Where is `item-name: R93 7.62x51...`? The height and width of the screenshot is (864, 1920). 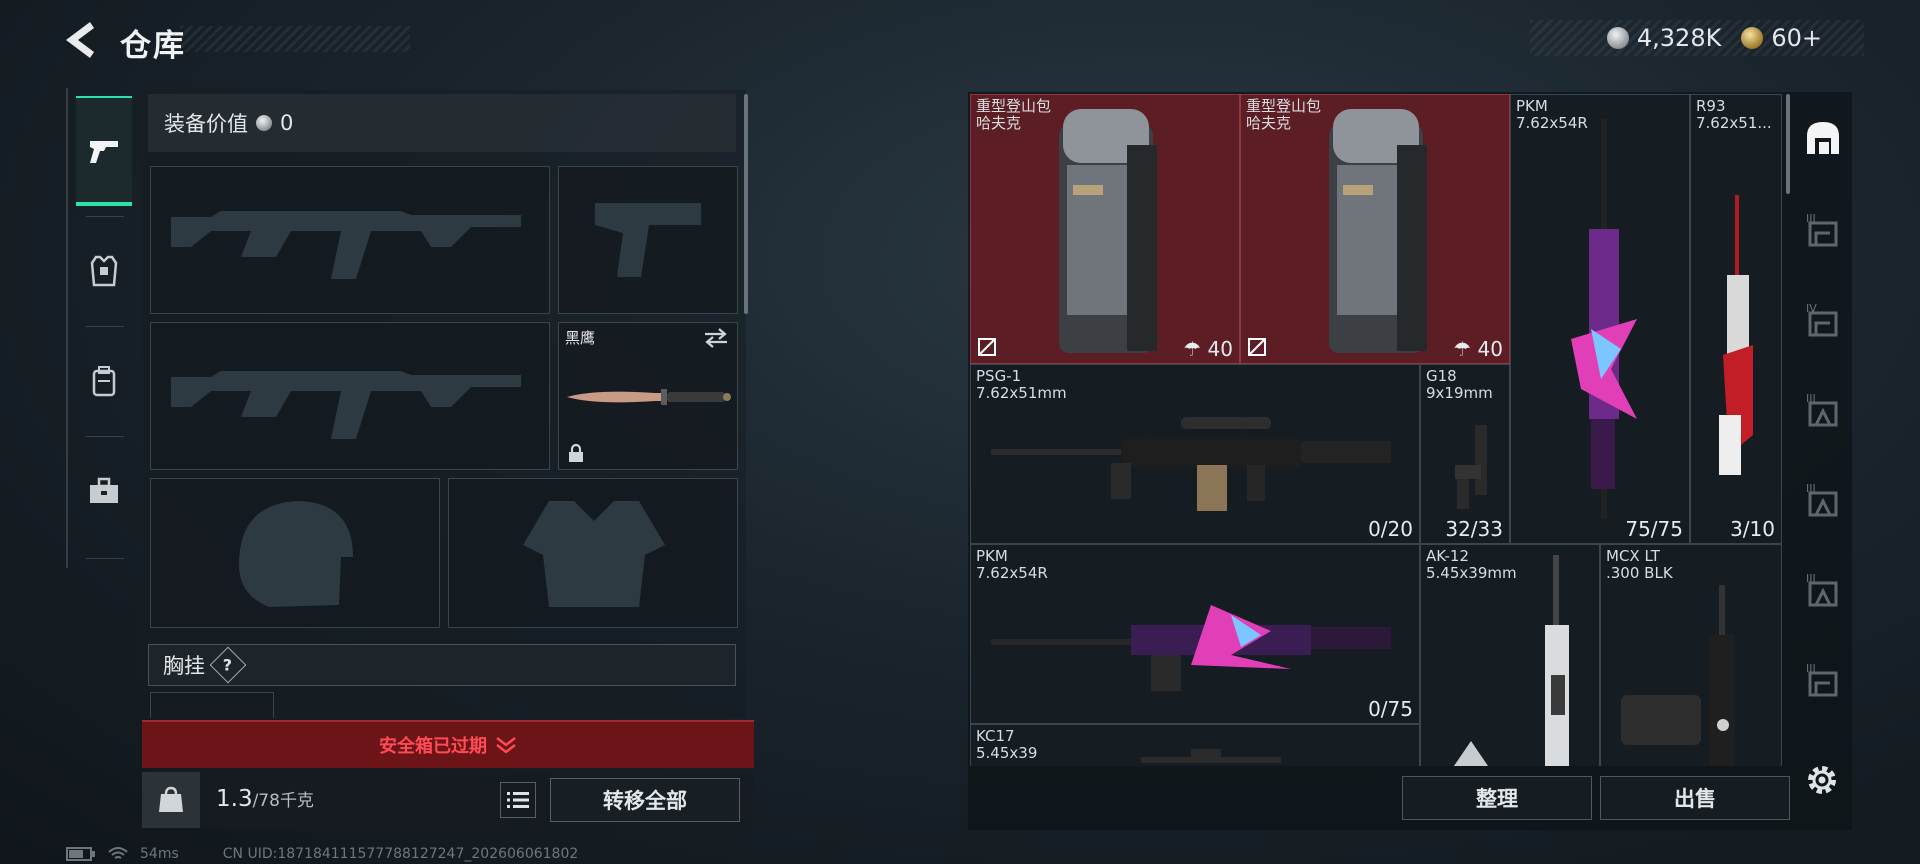 item-name: R93 7.62x51... is located at coordinates (1734, 114).